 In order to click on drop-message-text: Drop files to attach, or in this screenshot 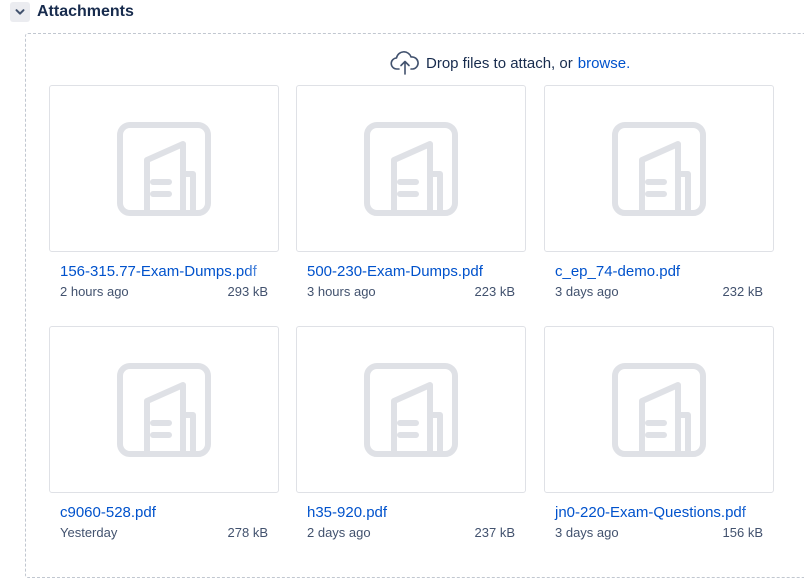, I will do `click(499, 63)`.